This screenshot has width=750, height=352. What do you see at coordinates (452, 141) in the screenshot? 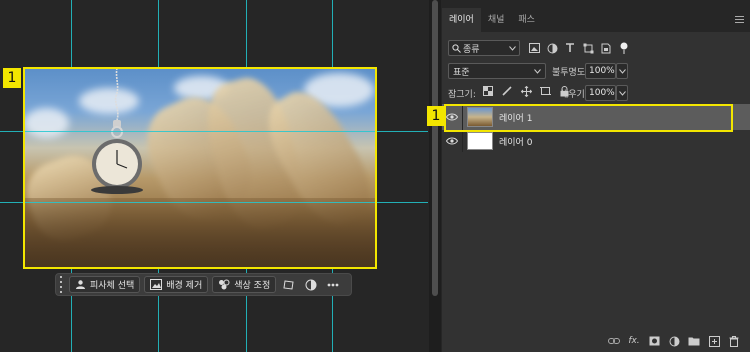
I see `visibility-eye-icon` at bounding box center [452, 141].